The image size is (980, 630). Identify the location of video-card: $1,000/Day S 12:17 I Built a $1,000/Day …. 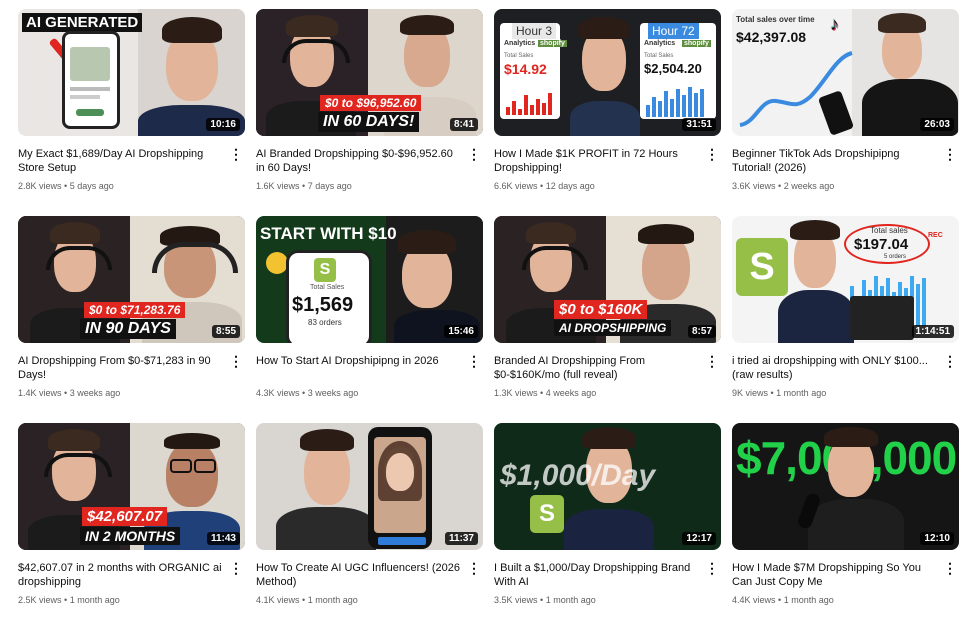
(607, 526).